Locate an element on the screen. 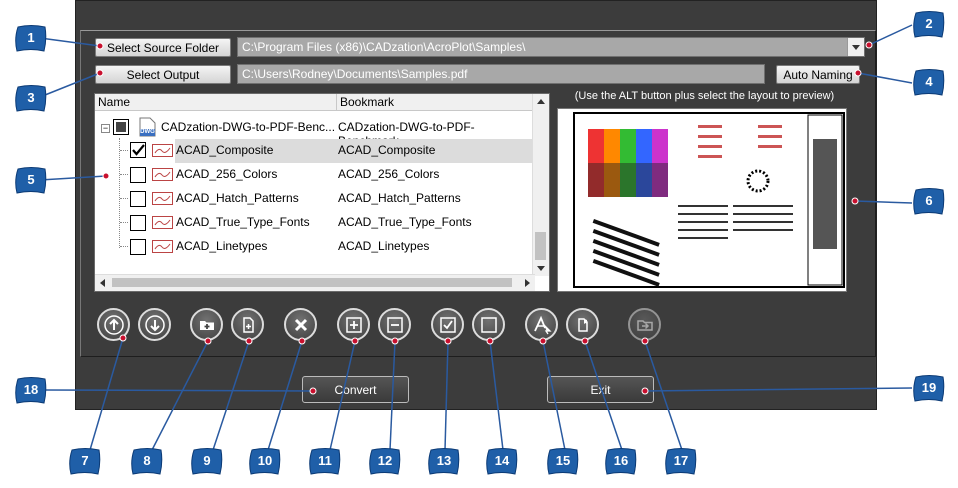 Image resolution: width=958 pixels, height=488 pixels. callout-badge: 9 is located at coordinates (207, 462).